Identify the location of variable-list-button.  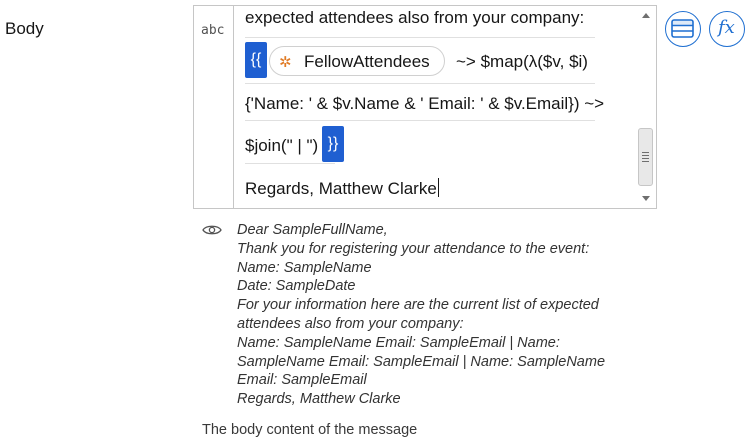
(683, 29).